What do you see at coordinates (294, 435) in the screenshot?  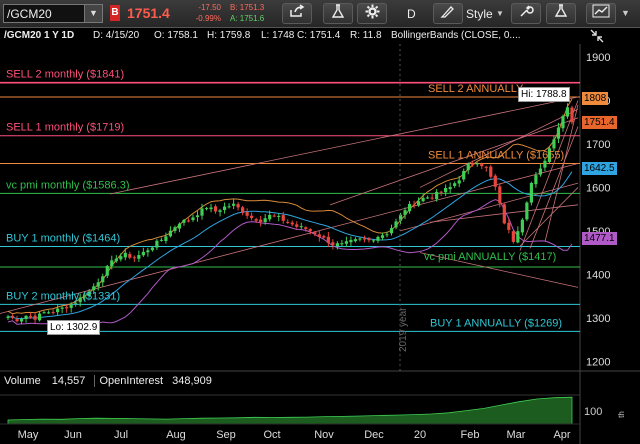 I see `date-axis: May Jun Jul Aug Sep Oct Nov Dec 20 Feb Mar Apr` at bounding box center [294, 435].